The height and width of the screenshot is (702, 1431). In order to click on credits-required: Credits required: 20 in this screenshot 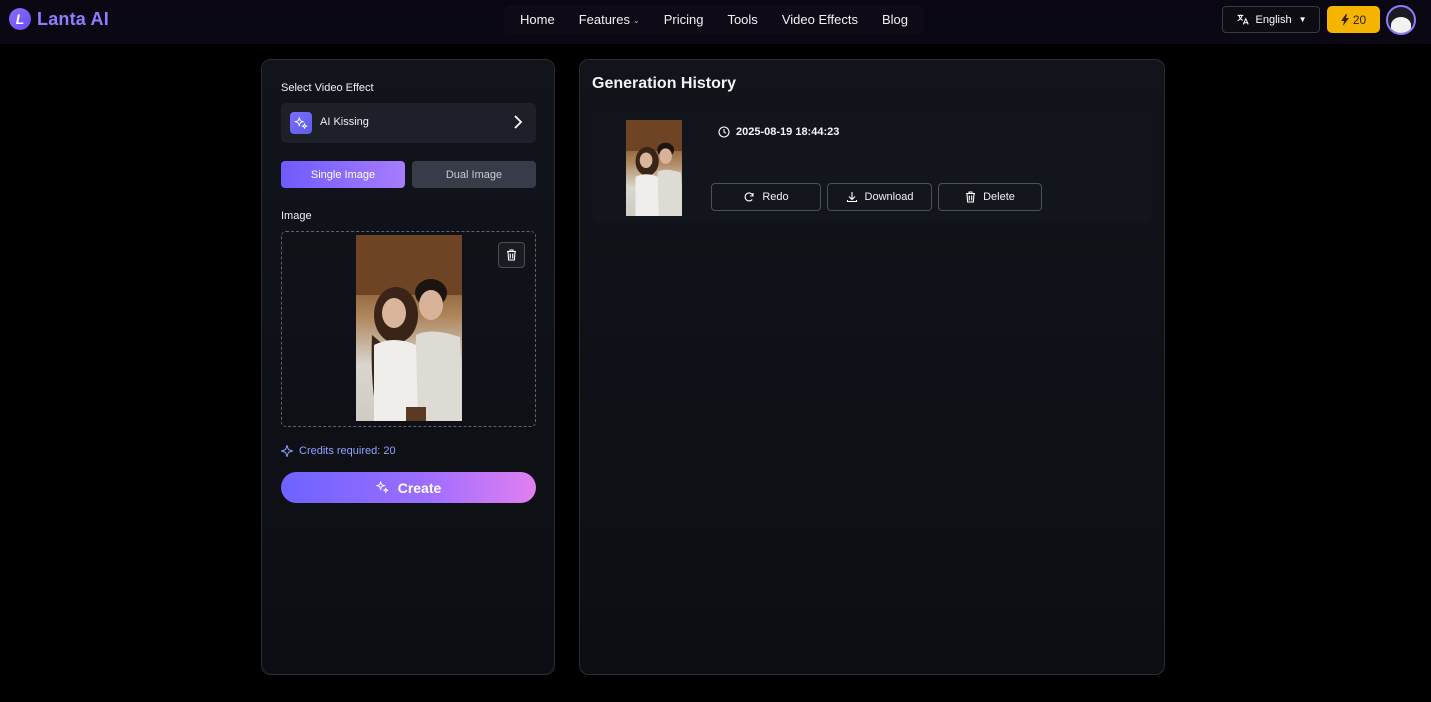, I will do `click(338, 451)`.